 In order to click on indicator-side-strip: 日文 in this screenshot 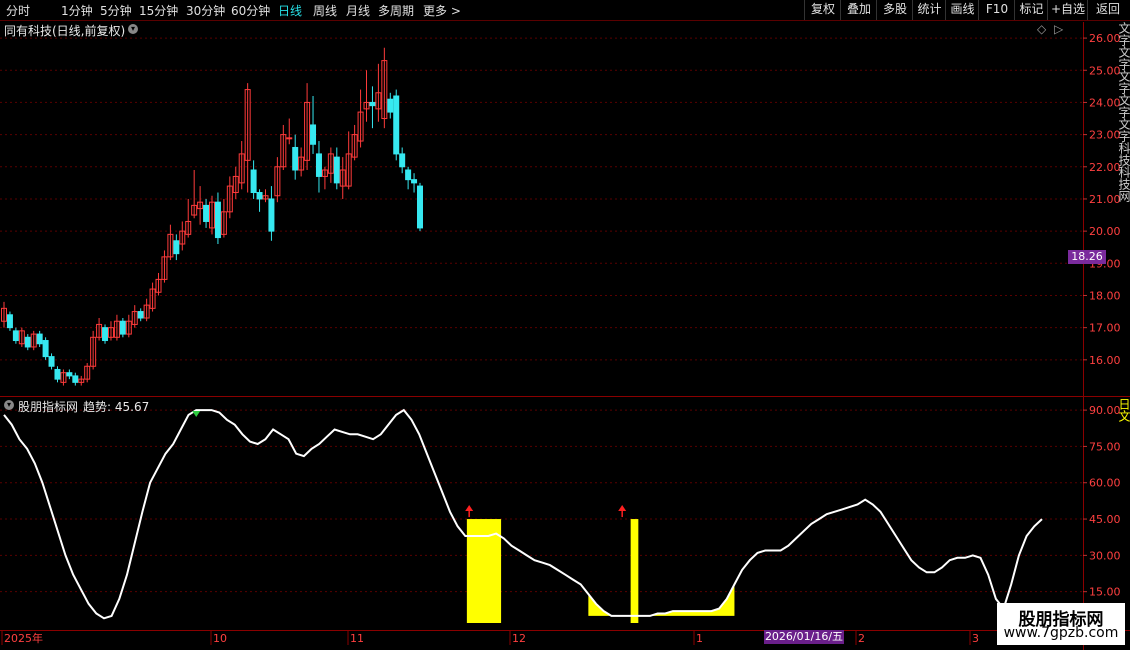, I will do `click(1124, 428)`.